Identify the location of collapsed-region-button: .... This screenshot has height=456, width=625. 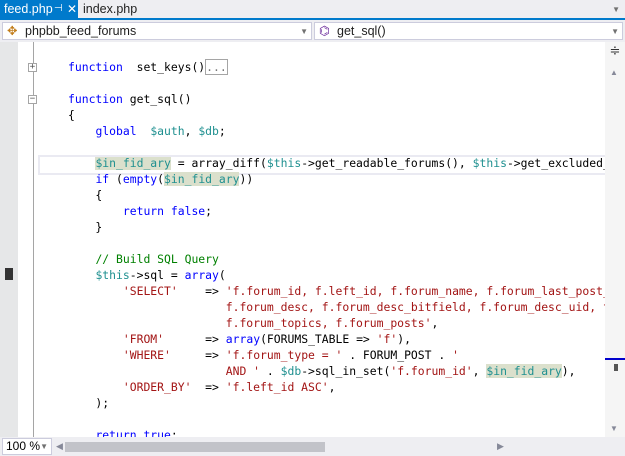
(216, 67).